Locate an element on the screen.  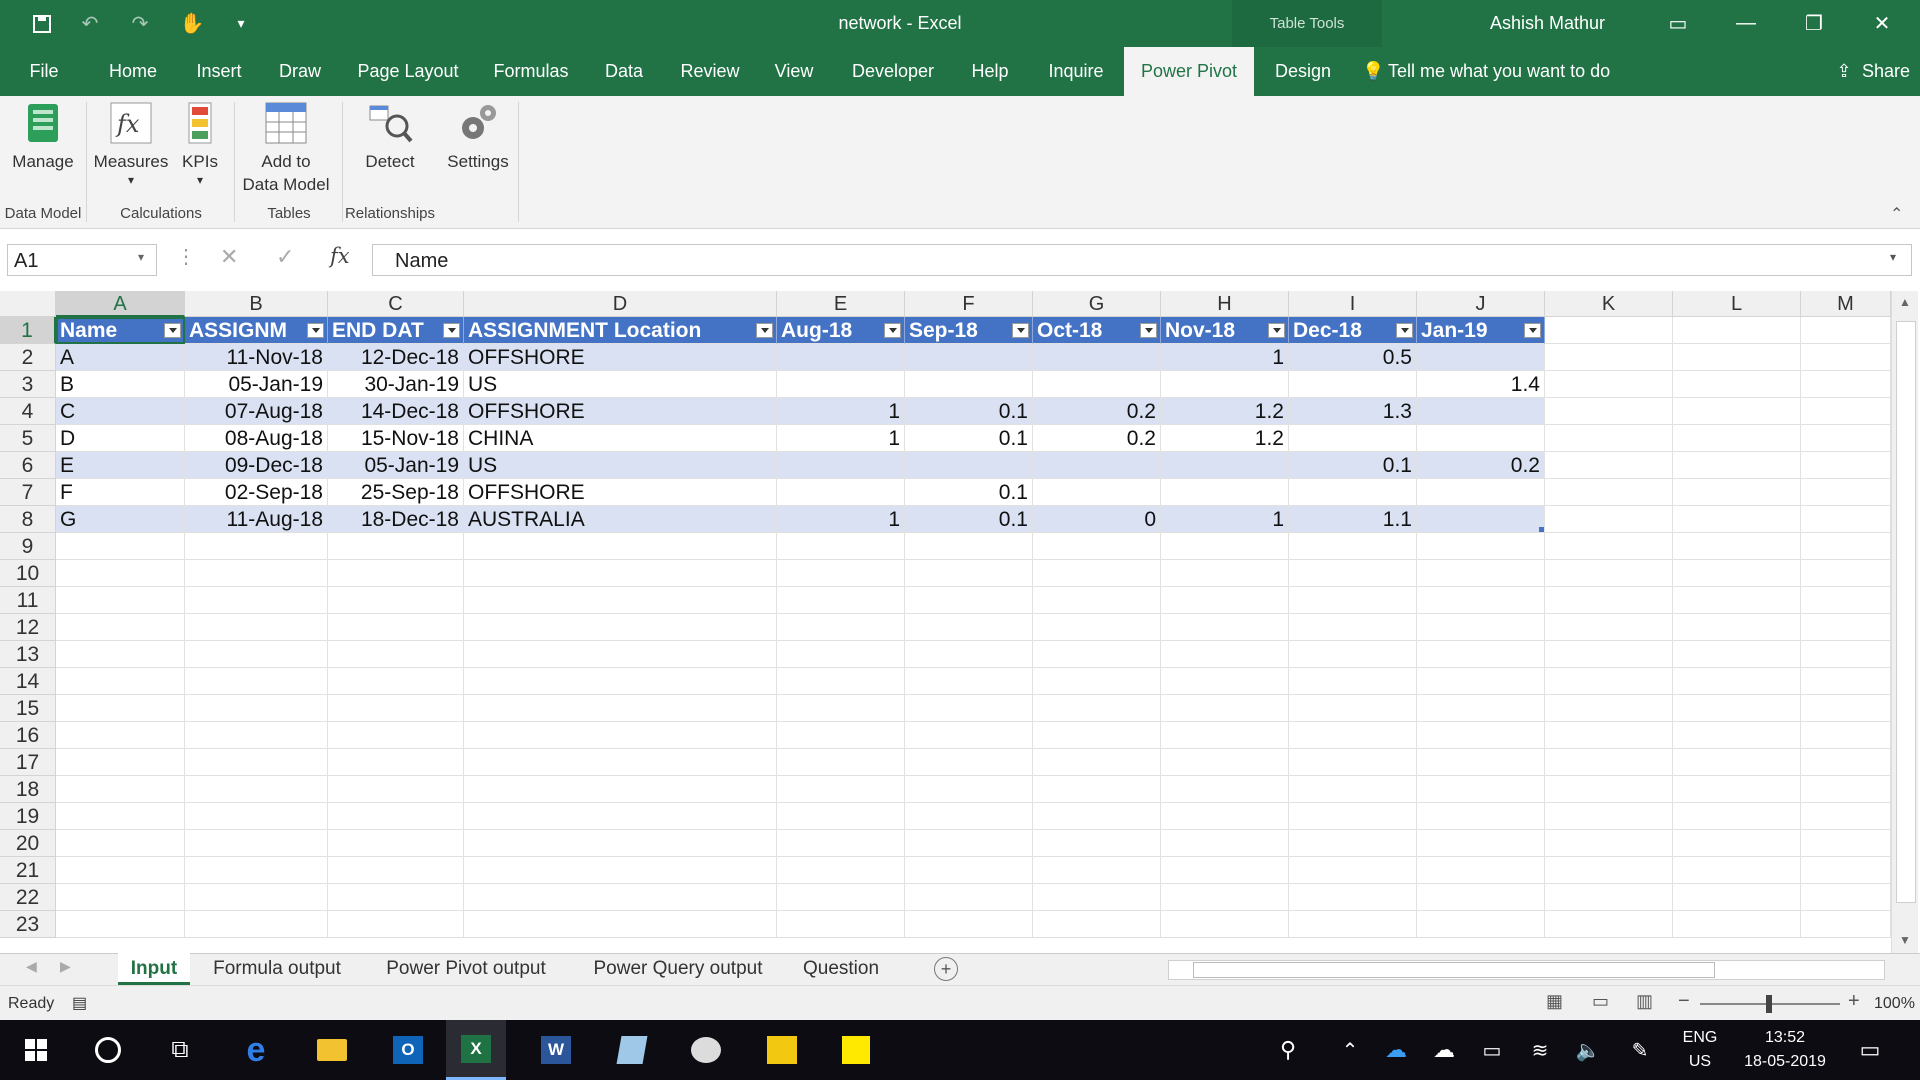
table-cell: 05-Jan-19 is located at coordinates (256, 384).